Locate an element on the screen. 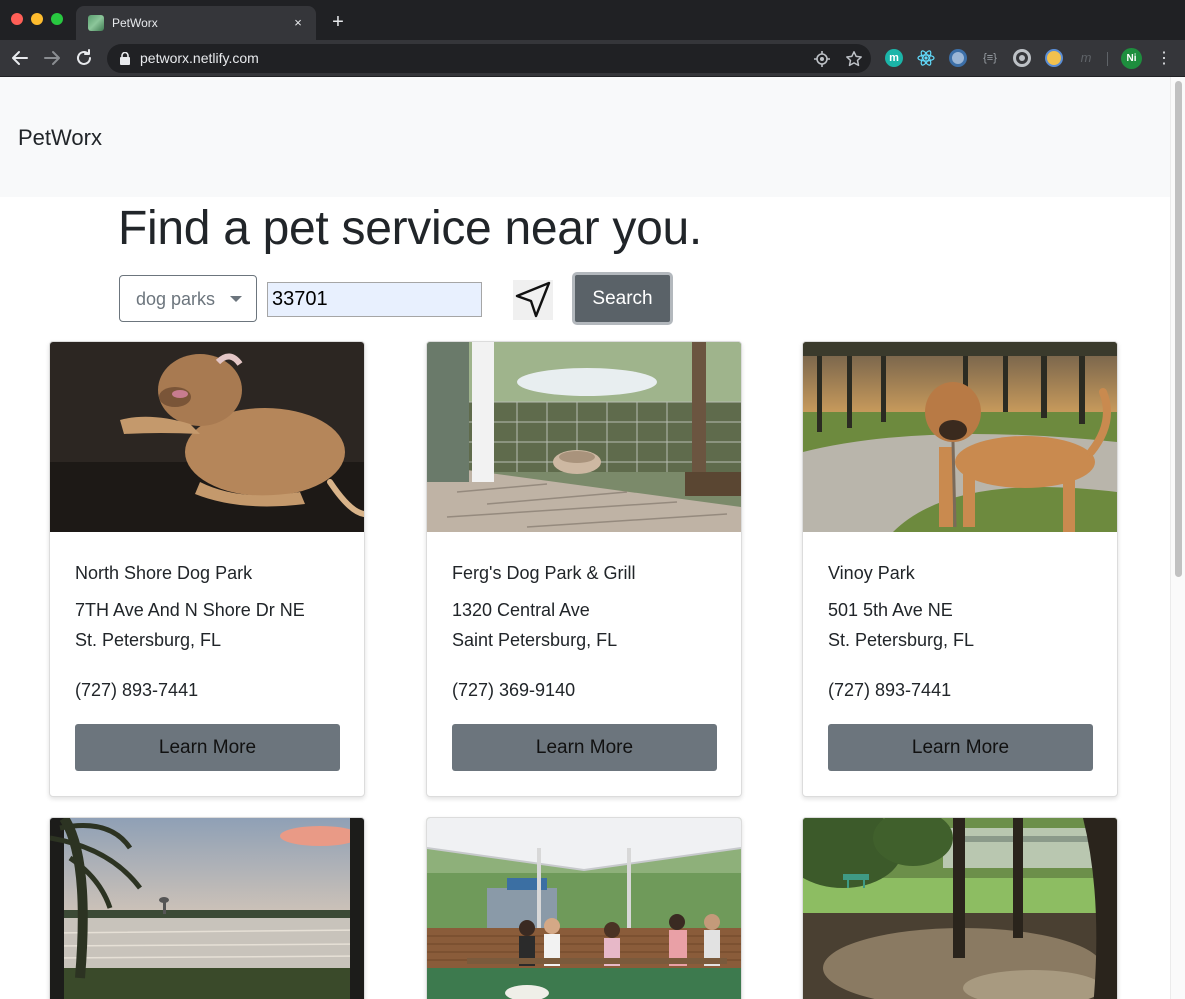  use-location-button is located at coordinates (533, 300).